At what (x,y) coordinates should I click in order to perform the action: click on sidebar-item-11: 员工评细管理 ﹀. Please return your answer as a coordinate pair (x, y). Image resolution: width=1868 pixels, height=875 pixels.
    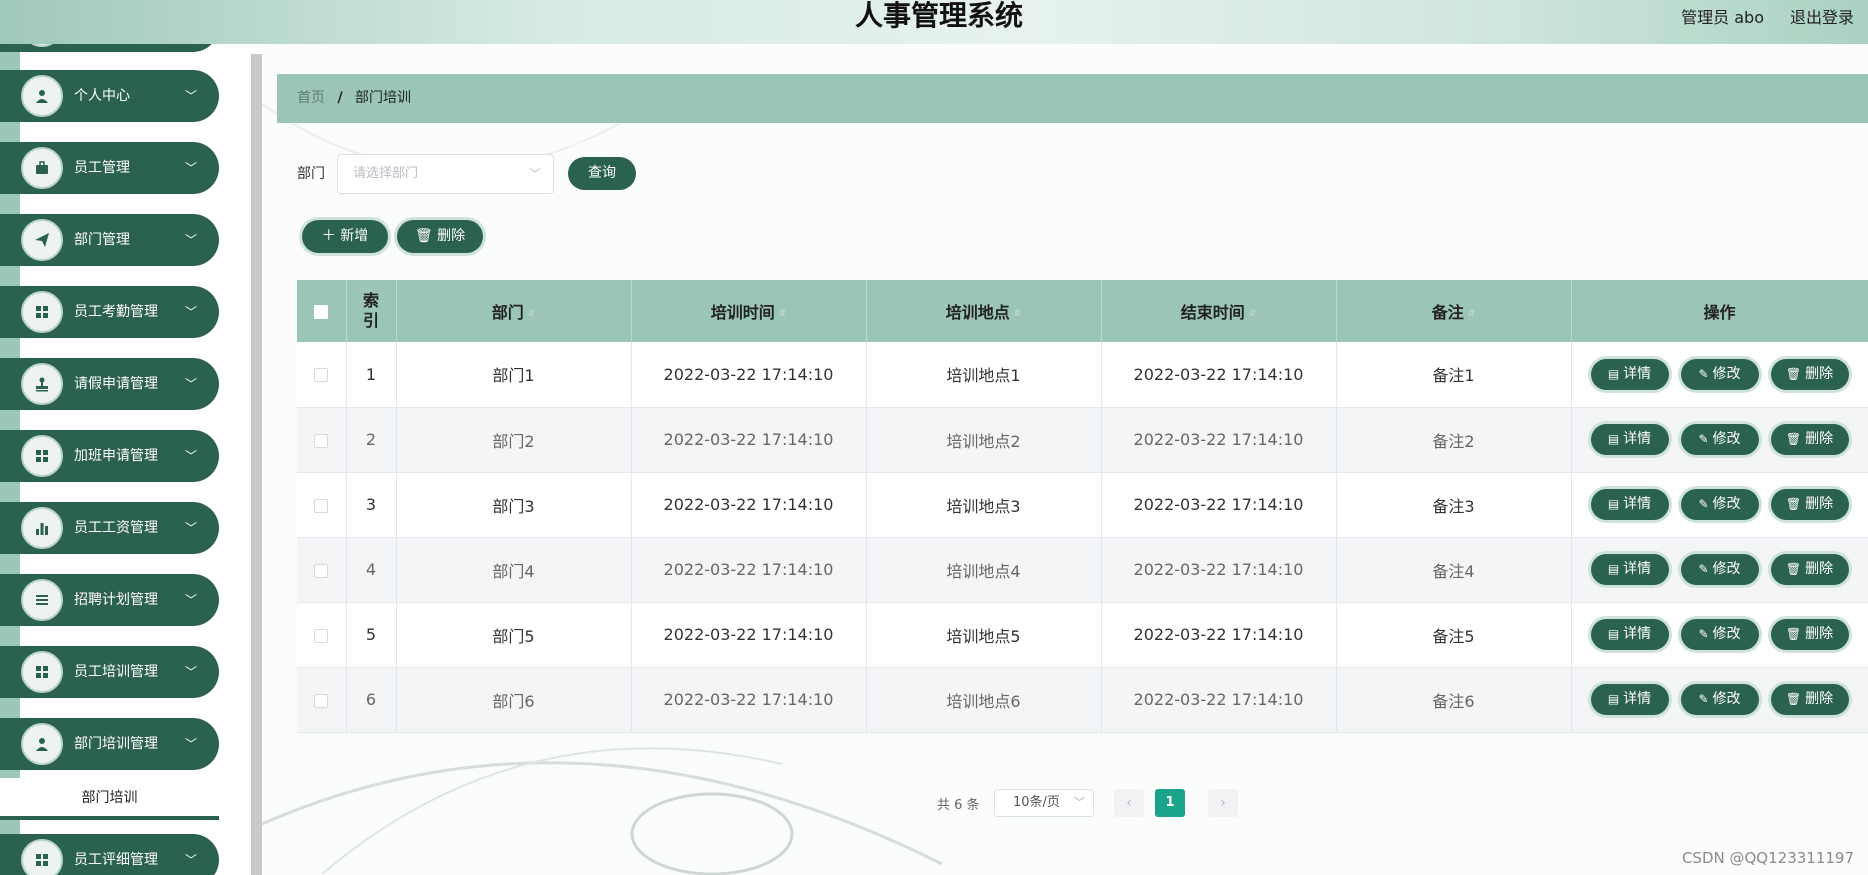
    Looking at the image, I should click on (109, 854).